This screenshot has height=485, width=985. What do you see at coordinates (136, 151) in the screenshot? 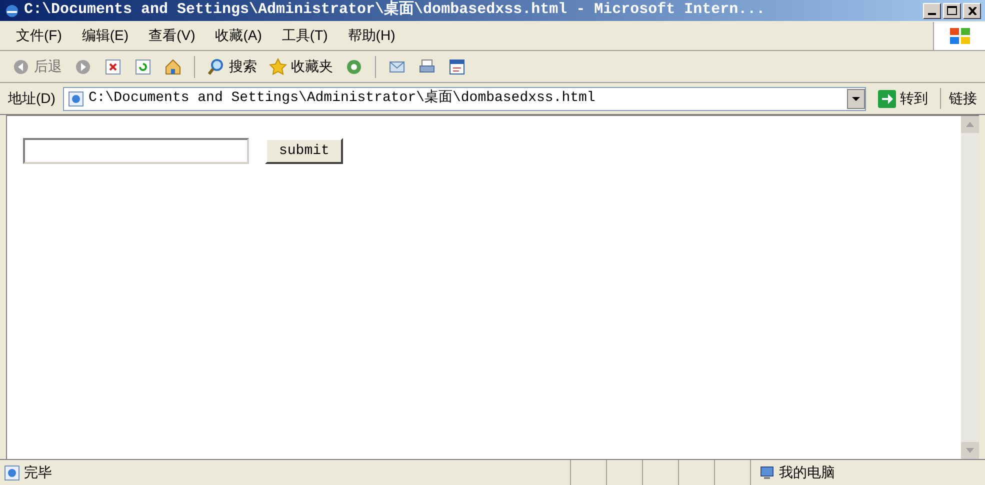
I see `text-input` at bounding box center [136, 151].